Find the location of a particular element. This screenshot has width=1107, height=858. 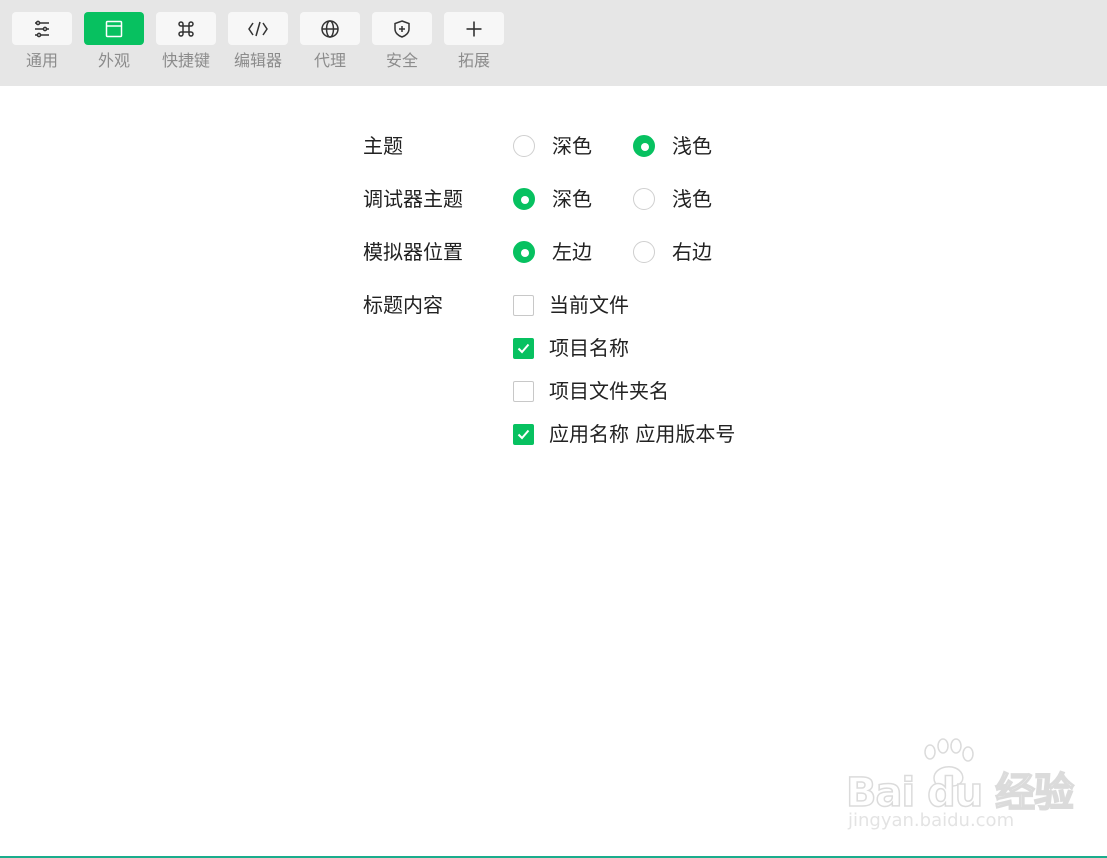

title-option-project-name: 项目名称 is located at coordinates (571, 348).